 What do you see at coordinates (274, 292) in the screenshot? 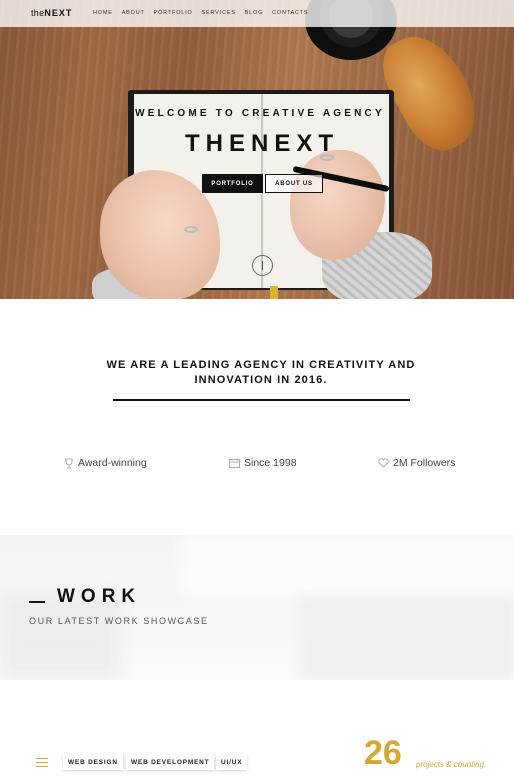
I see `bookmark-ribbon` at bounding box center [274, 292].